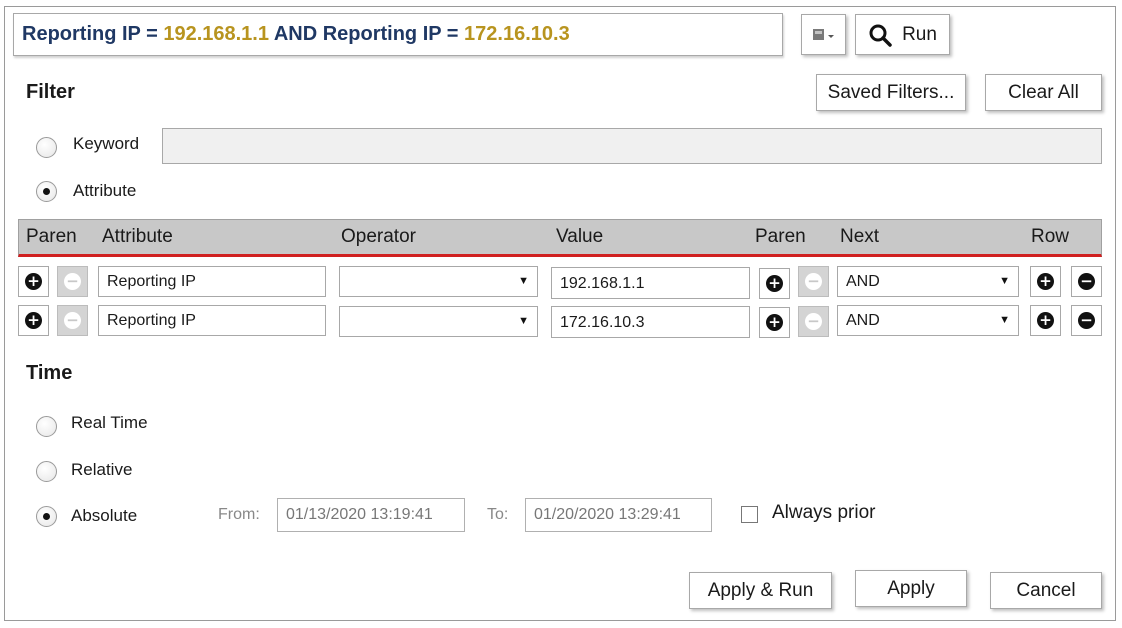  I want to click on value-input: 172.16.10.3, so click(650, 322).